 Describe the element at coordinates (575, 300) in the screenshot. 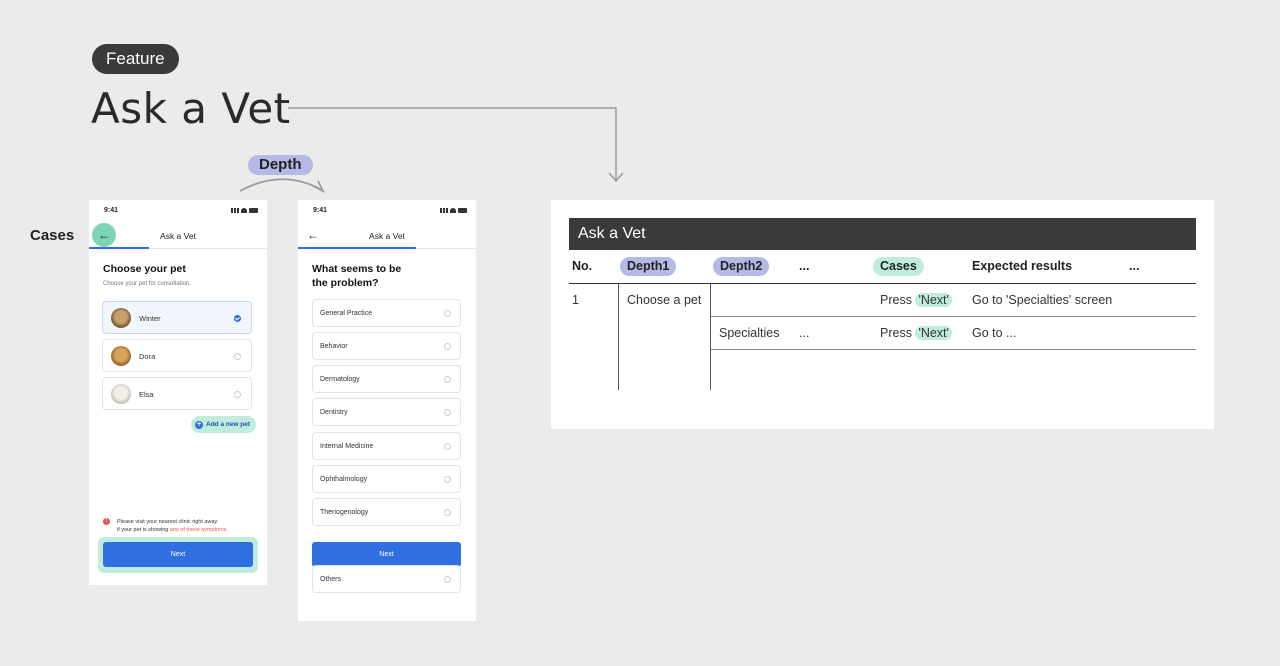

I see `row1-no: 1` at that location.